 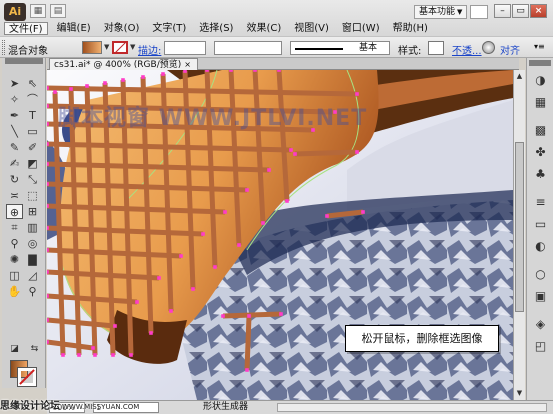 I want to click on column-graph-icon: ▇, so click(x=32, y=259).